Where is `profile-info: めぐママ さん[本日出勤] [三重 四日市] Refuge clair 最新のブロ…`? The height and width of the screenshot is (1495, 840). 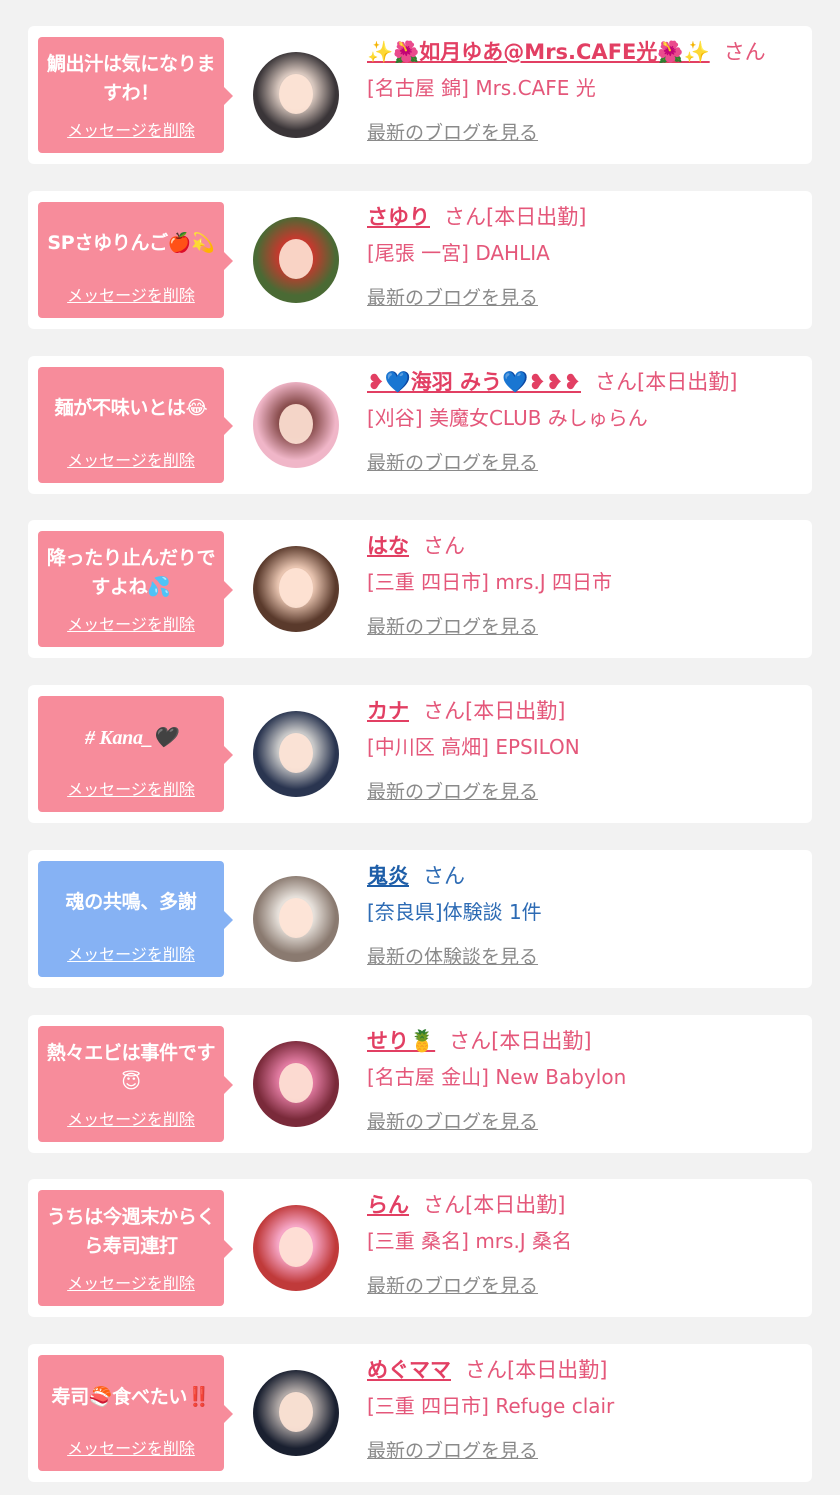
profile-info: めぐママ さん[本日出勤] [三重 四日市] Refuge clair 最新のブロ… is located at coordinates (584, 1408).